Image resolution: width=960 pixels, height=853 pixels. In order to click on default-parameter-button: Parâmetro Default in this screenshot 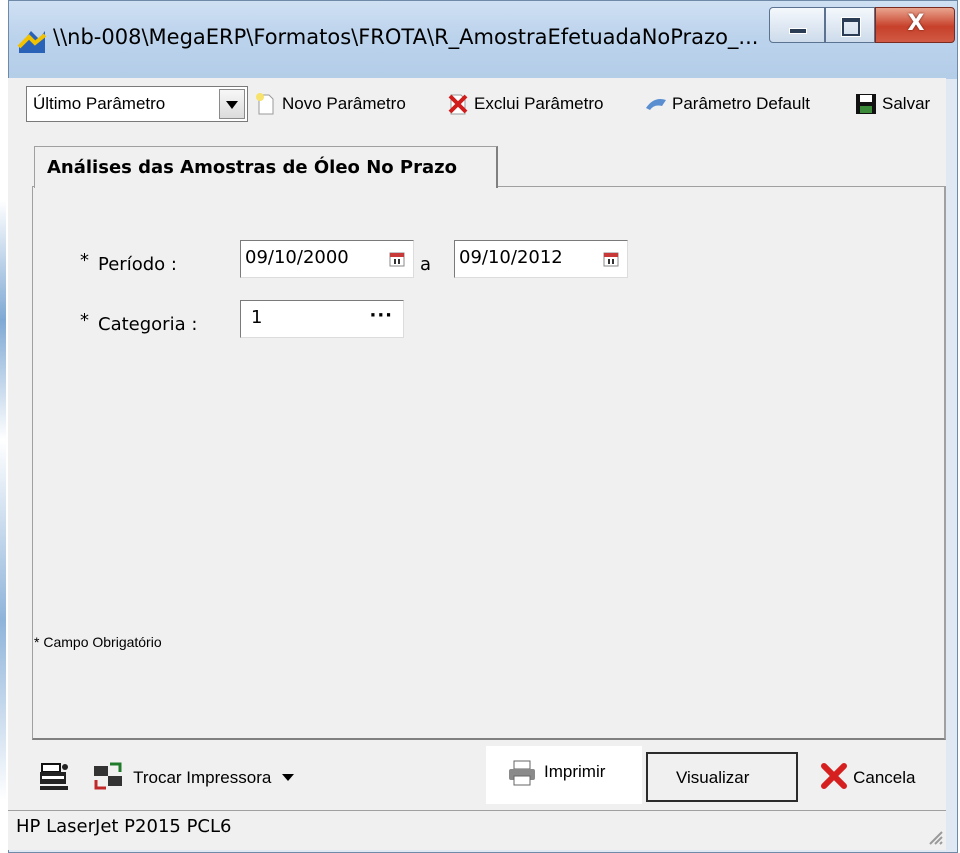, I will do `click(727, 105)`.